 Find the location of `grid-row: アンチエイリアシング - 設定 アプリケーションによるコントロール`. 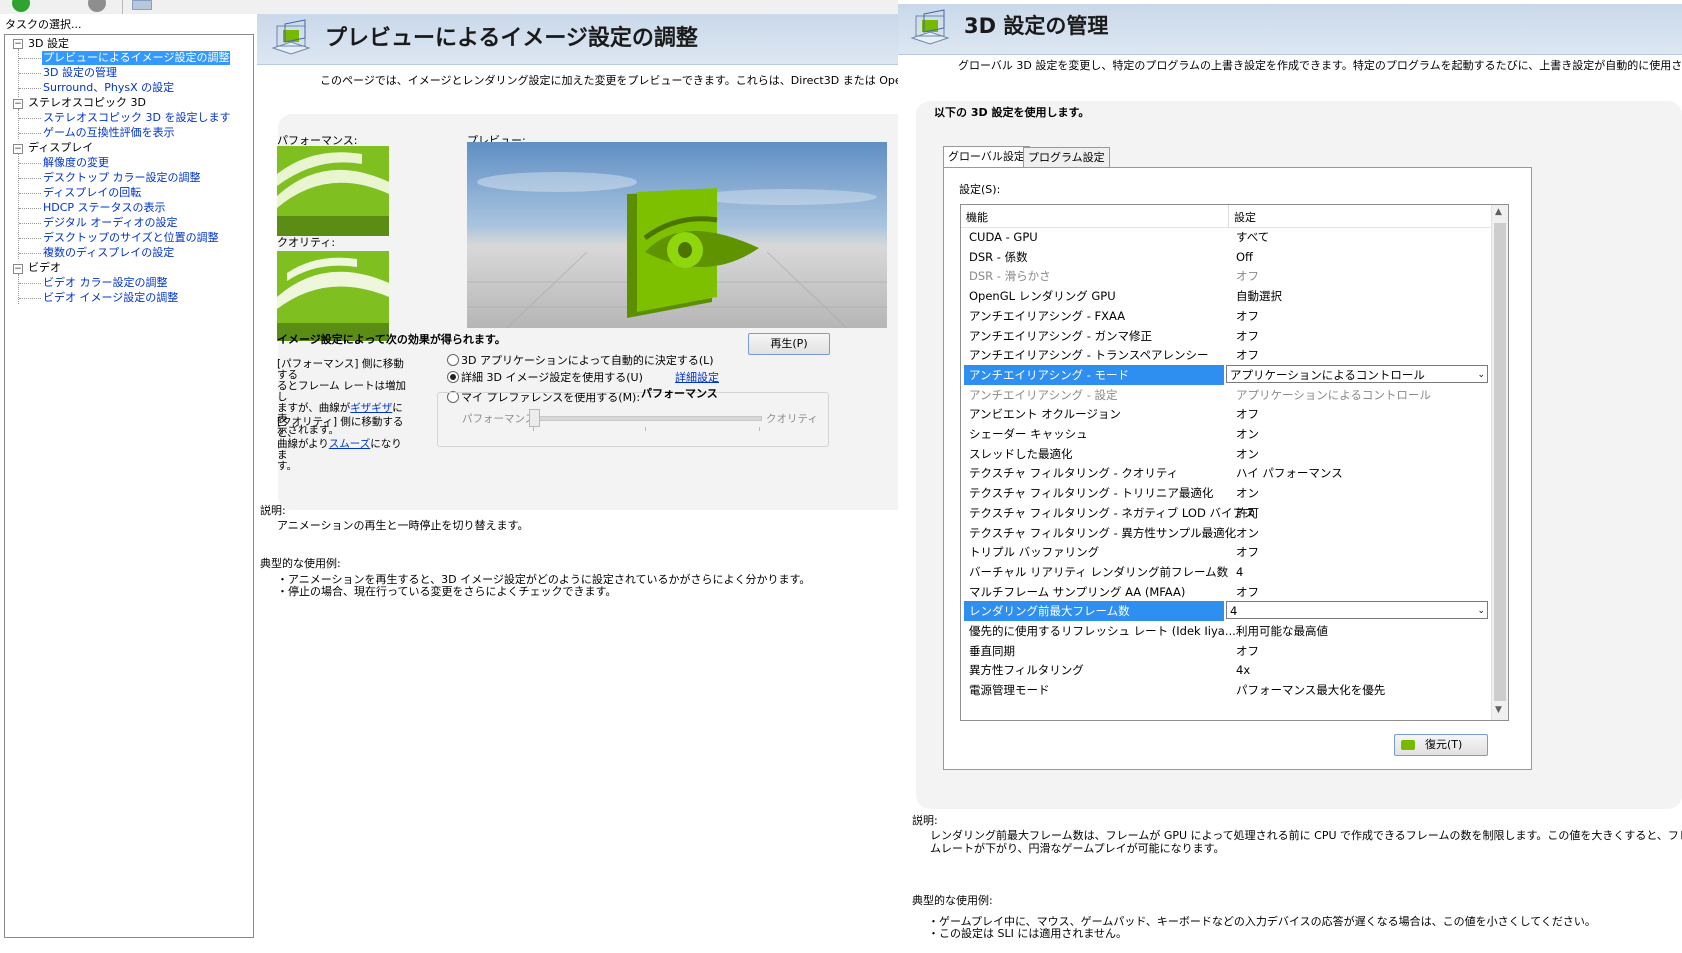

grid-row: アンチエイリアシング - 設定 アプリケーションによるコントロール is located at coordinates (1226, 395).